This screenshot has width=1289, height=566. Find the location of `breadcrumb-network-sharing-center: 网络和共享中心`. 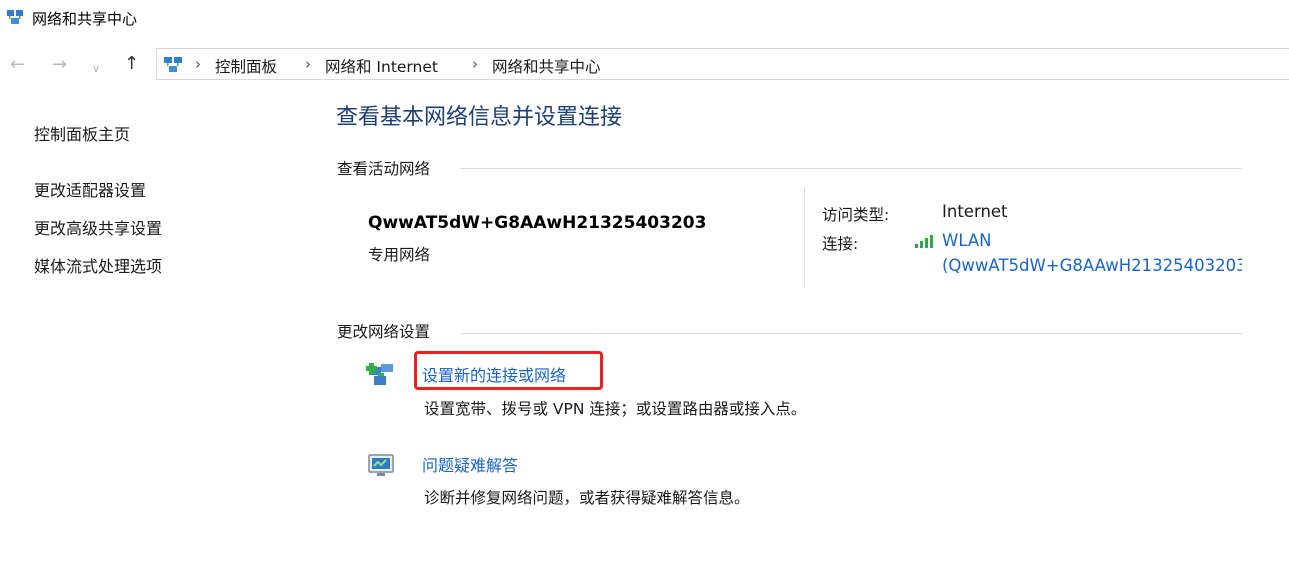

breadcrumb-network-sharing-center: 网络和共享中心 is located at coordinates (546, 66).